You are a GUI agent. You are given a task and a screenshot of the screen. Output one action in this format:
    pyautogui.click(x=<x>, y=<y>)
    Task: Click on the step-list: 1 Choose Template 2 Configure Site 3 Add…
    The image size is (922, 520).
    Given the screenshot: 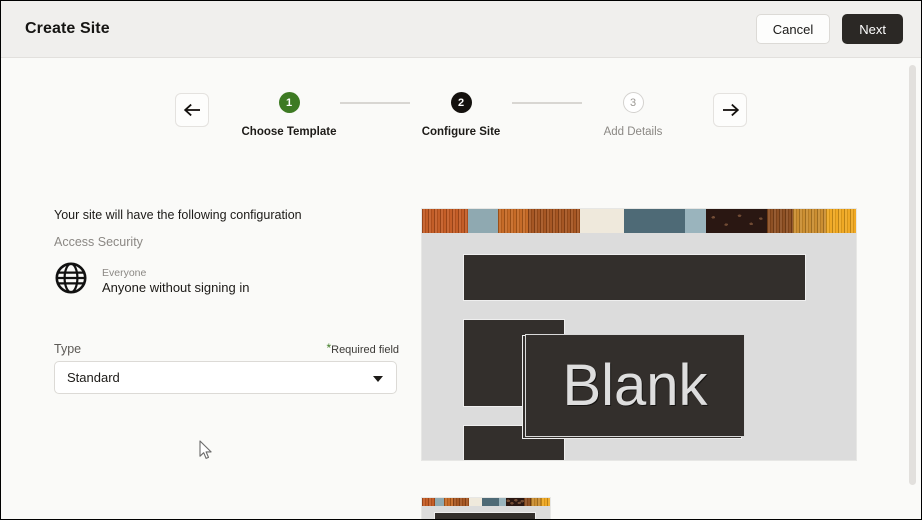 What is the action you would take?
    pyautogui.click(x=461, y=114)
    